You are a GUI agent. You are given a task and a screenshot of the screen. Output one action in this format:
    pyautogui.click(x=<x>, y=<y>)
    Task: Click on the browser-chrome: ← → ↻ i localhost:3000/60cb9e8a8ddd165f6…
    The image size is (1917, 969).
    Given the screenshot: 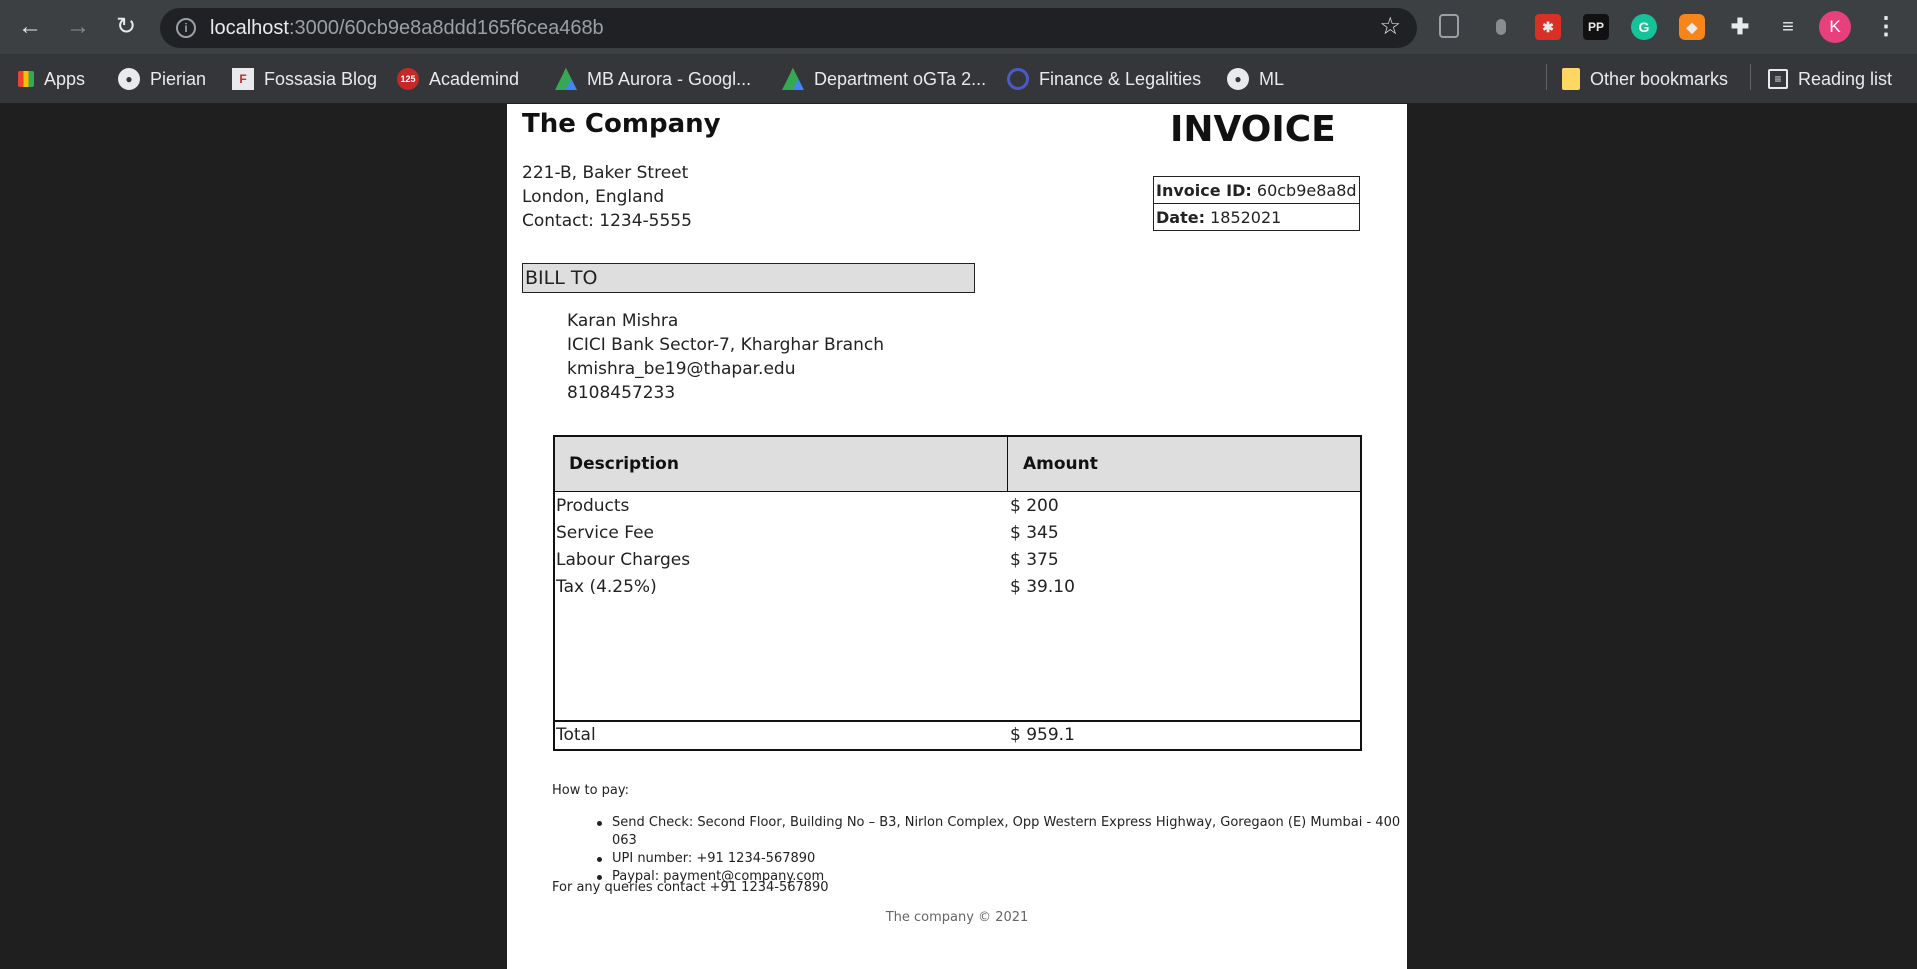 What is the action you would take?
    pyautogui.click(x=958, y=52)
    